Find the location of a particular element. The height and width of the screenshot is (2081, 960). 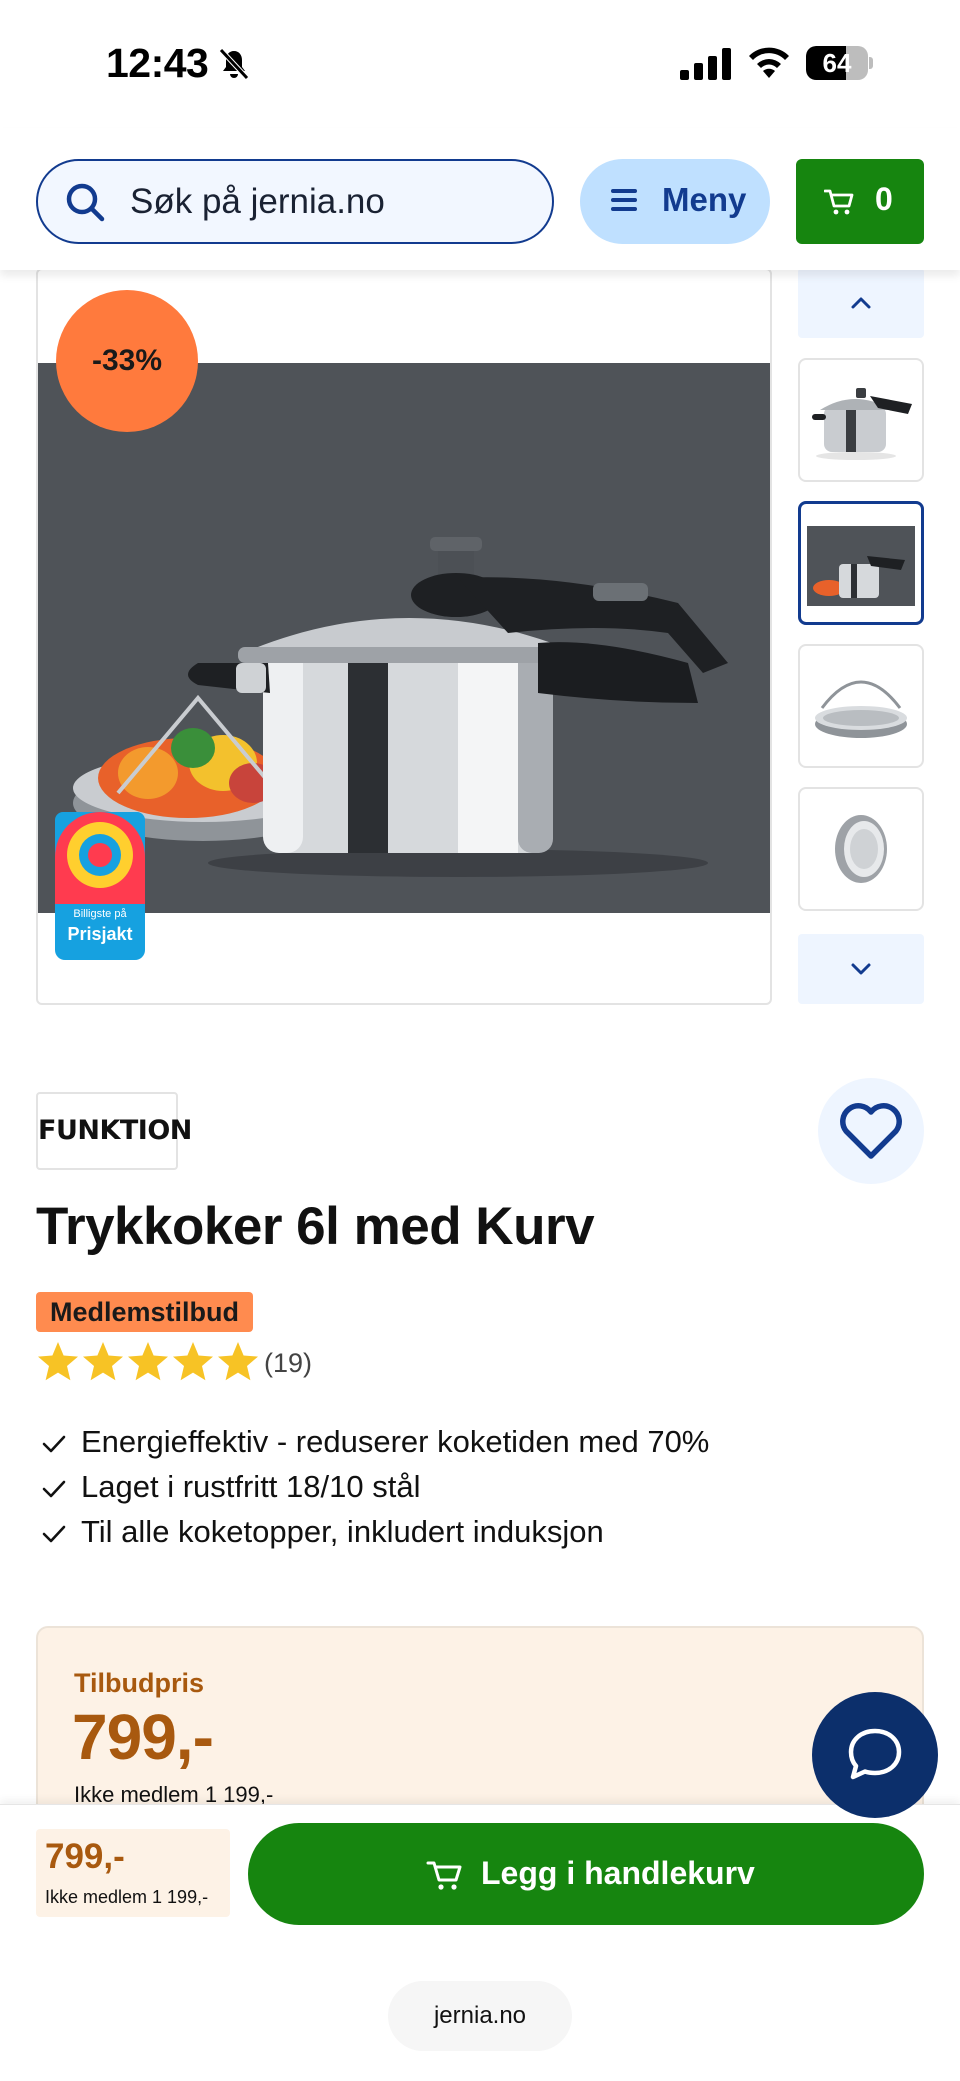

hamburger-menu-icon is located at coordinates (624, 200).